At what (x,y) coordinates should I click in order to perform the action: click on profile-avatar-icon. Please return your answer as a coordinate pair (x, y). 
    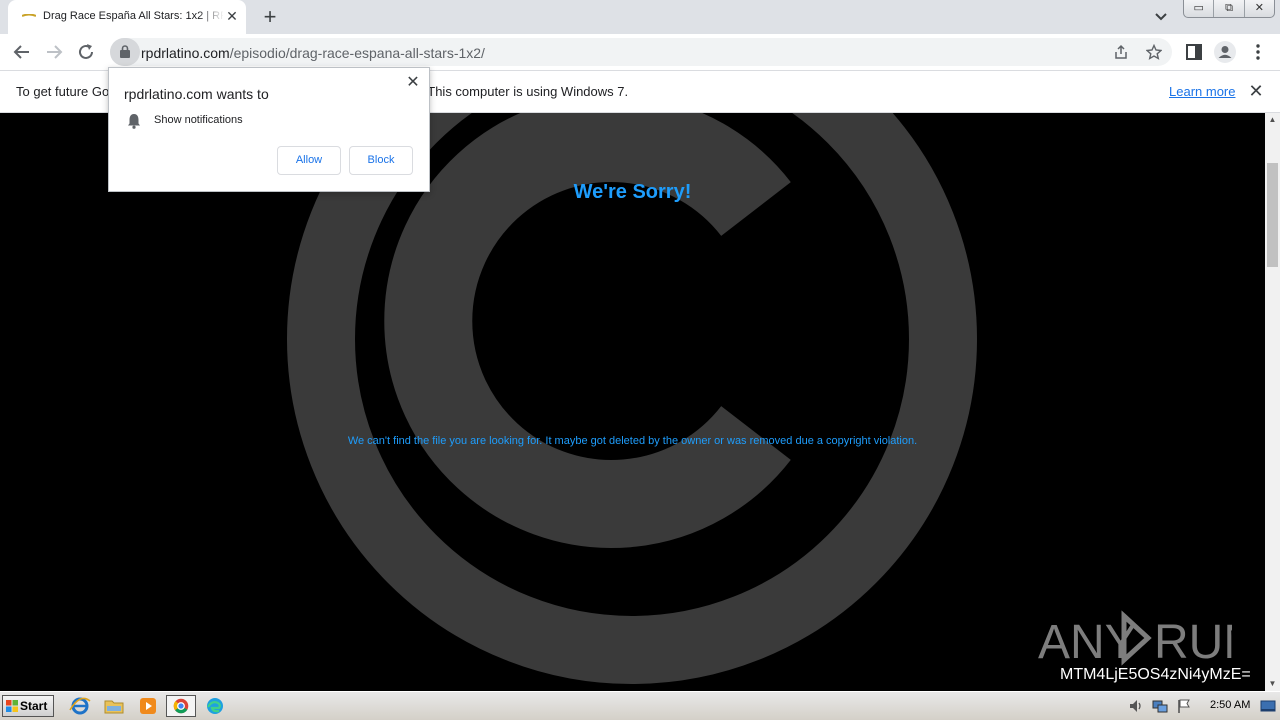
    Looking at the image, I should click on (1225, 52).